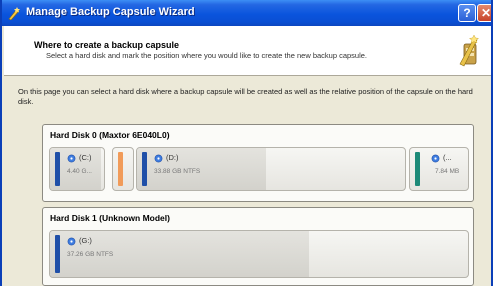 The height and width of the screenshot is (286, 493). I want to click on partition-size: 33.88 GB NTFS, so click(177, 171).